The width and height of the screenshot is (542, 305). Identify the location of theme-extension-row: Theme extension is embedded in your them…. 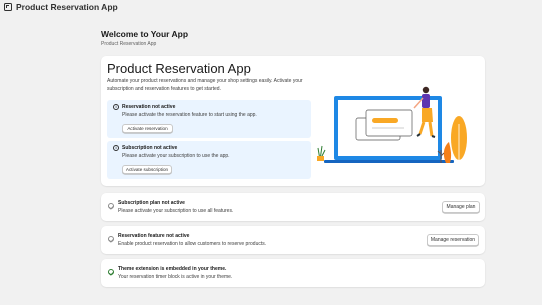
(293, 273).